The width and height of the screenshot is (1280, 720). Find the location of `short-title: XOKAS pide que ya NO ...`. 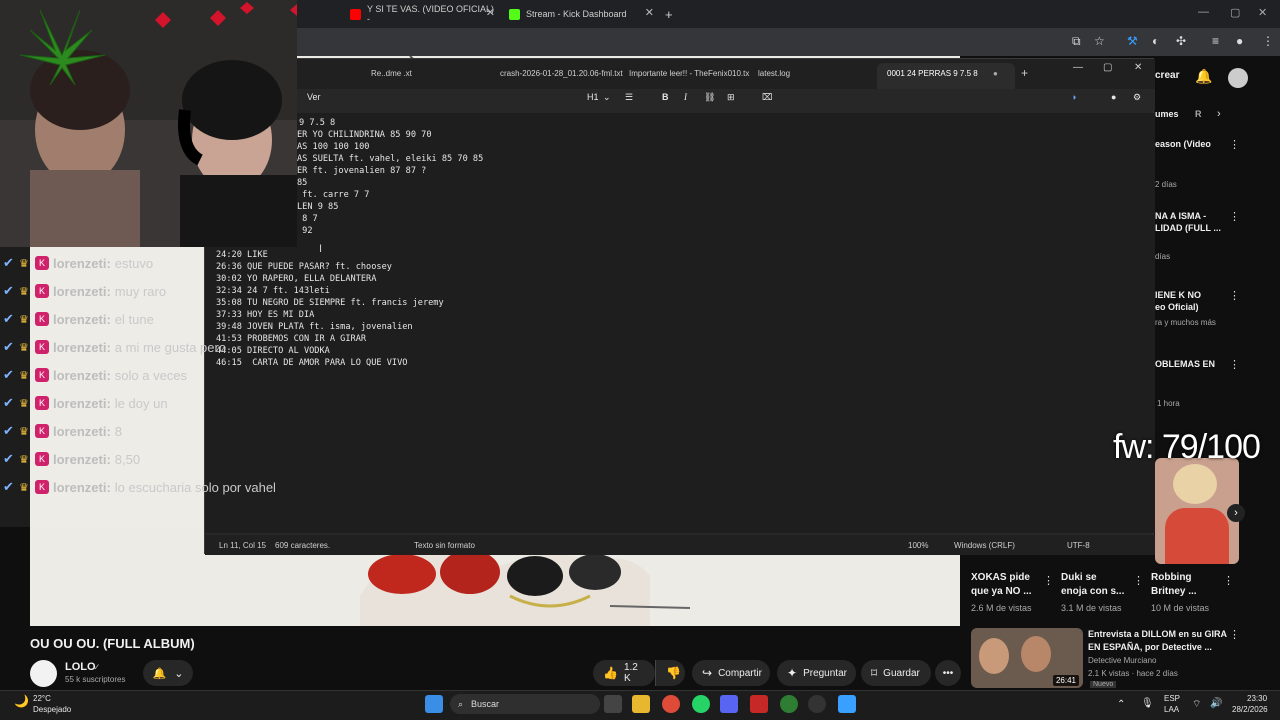

short-title: XOKAS pide que ya NO ... is located at coordinates (1001, 585).